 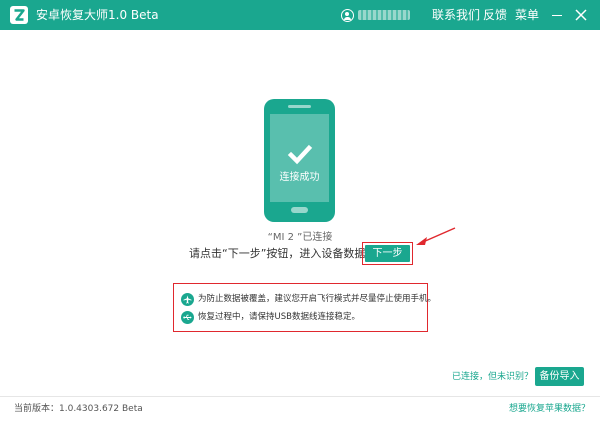 What do you see at coordinates (384, 15) in the screenshot?
I see `user-name-blurred` at bounding box center [384, 15].